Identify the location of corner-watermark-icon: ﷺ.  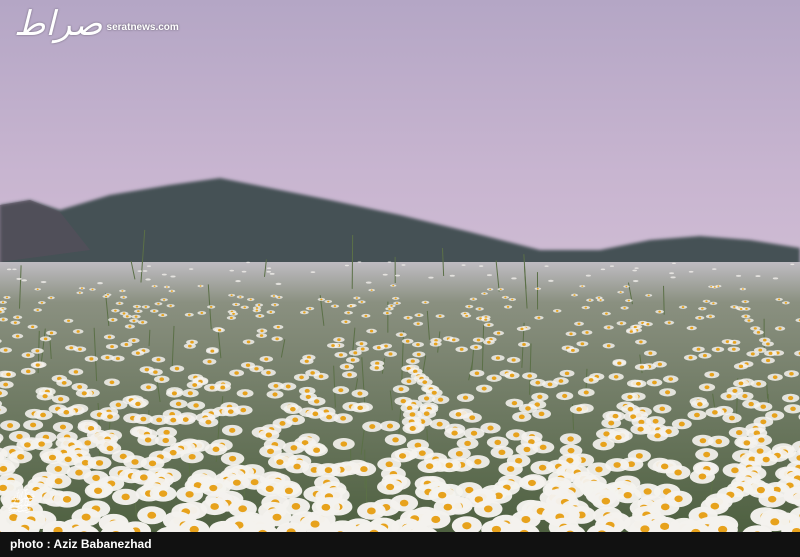
(19, 504).